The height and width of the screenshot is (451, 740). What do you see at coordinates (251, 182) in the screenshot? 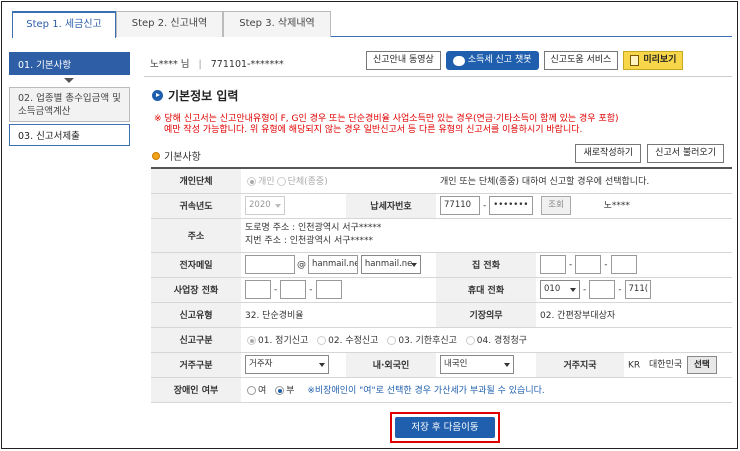
I see `radio-personal` at bounding box center [251, 182].